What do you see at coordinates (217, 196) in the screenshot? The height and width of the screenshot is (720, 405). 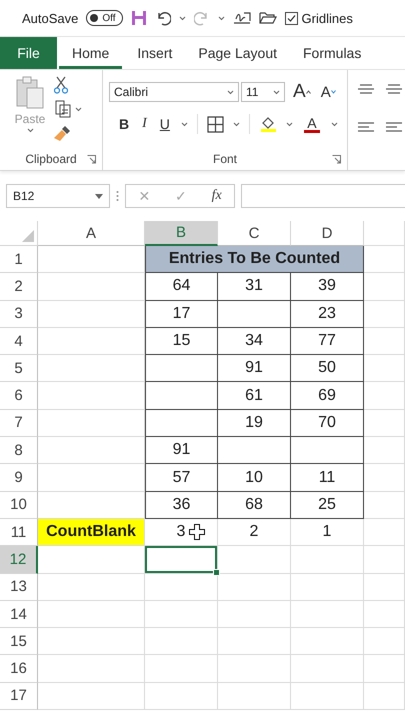 I see `insert-function-button: fx` at bounding box center [217, 196].